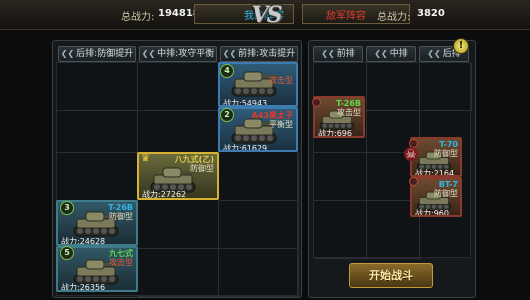  I want to click on tab-enemy-middle-label: 中排, so click(398, 54).